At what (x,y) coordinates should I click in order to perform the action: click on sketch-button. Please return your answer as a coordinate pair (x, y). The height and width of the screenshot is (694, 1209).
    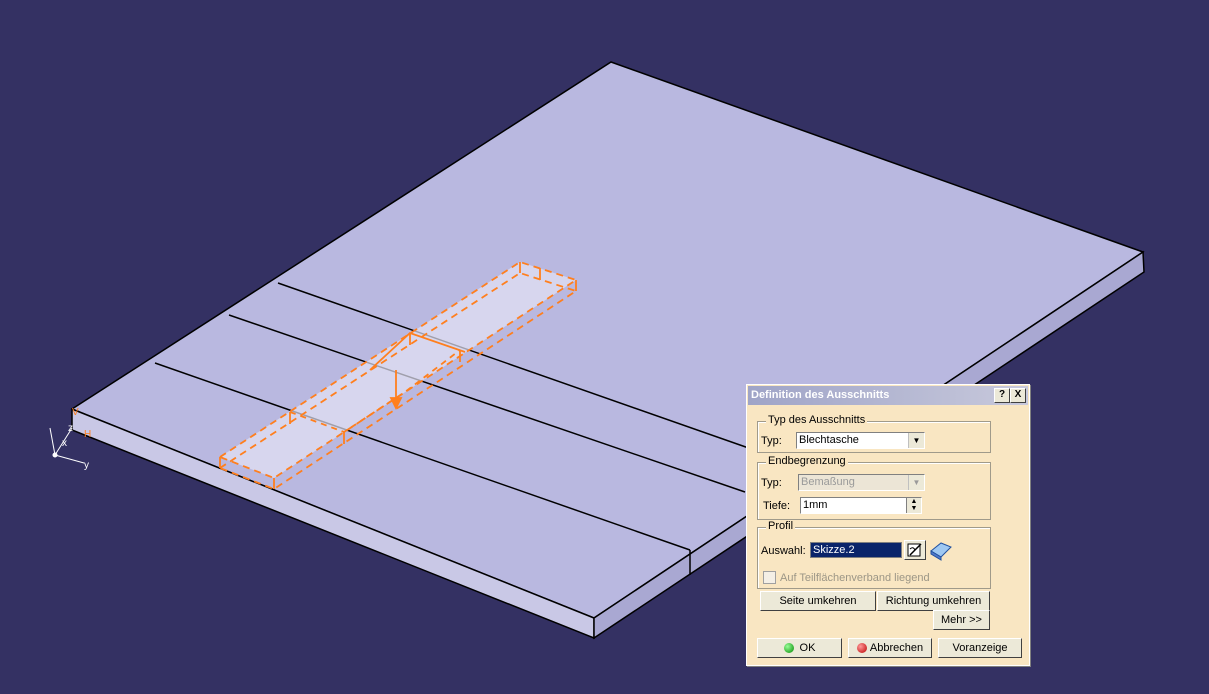
    Looking at the image, I should click on (915, 550).